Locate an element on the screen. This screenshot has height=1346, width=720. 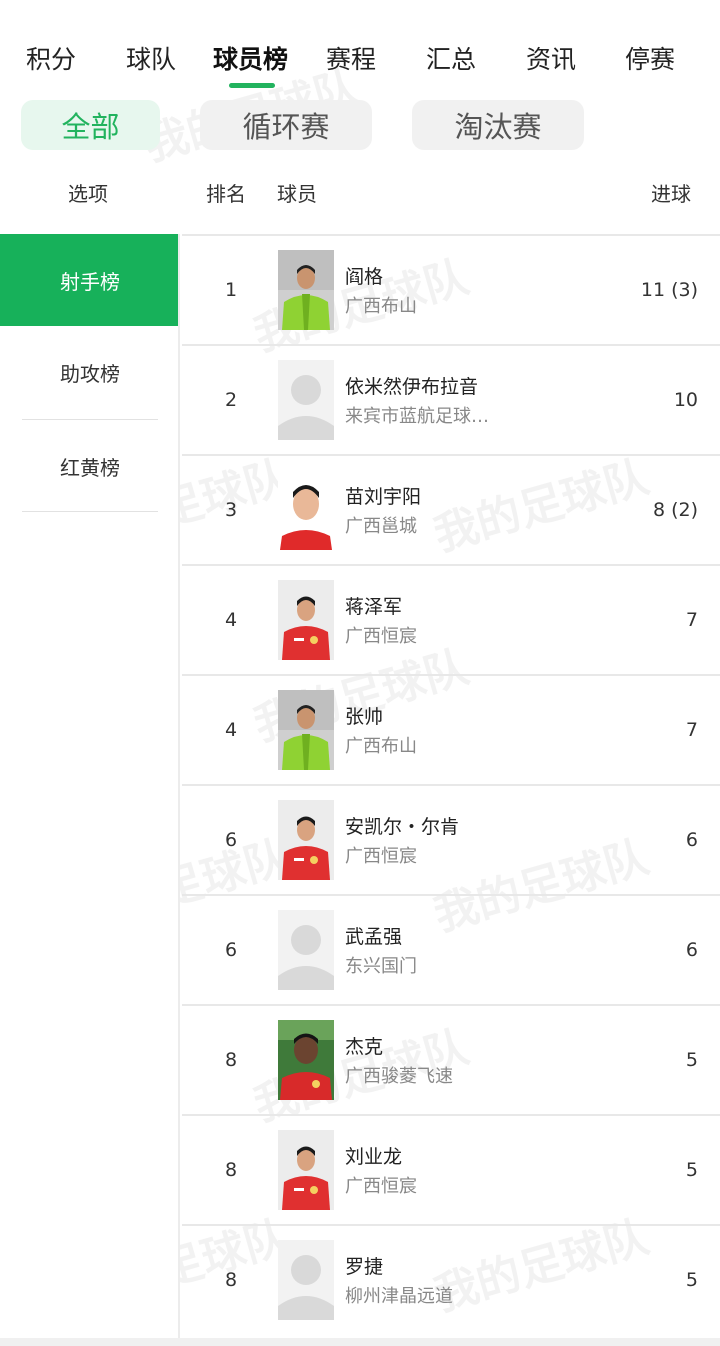
player-row: 1 阎格广西布山 11 (3) is located at coordinates (451, 289).